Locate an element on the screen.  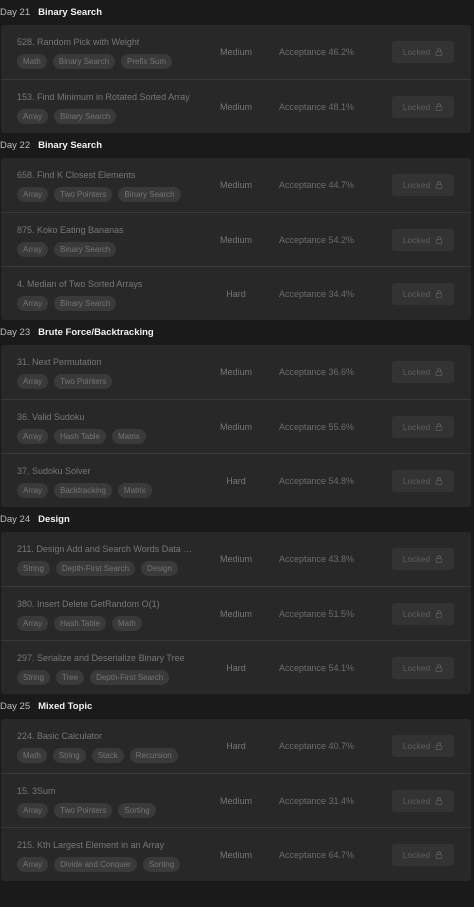
problem-title: 528. Random Pick with Weight is located at coordinates (78, 42).